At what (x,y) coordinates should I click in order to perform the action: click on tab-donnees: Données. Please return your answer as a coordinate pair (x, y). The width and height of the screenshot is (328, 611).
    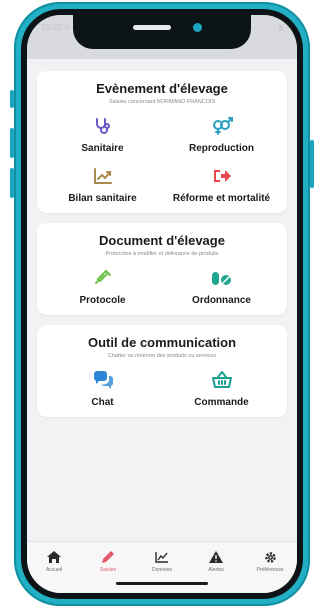
    Looking at the image, I should click on (162, 571).